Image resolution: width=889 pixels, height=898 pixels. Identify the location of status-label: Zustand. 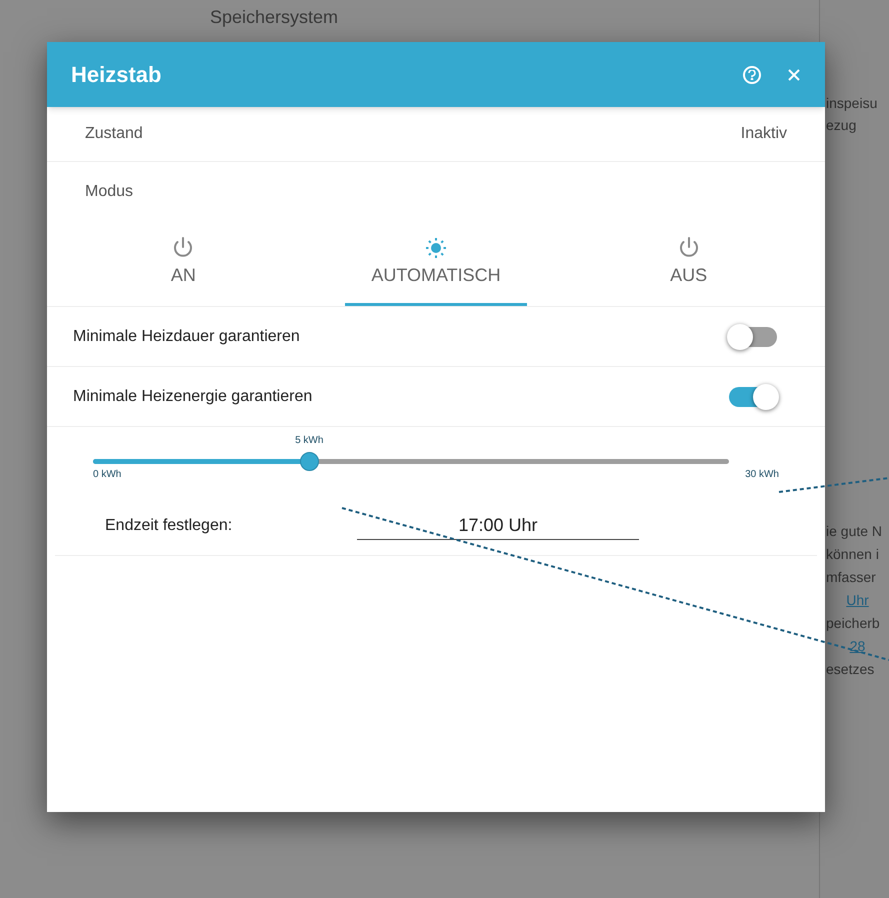
(114, 134).